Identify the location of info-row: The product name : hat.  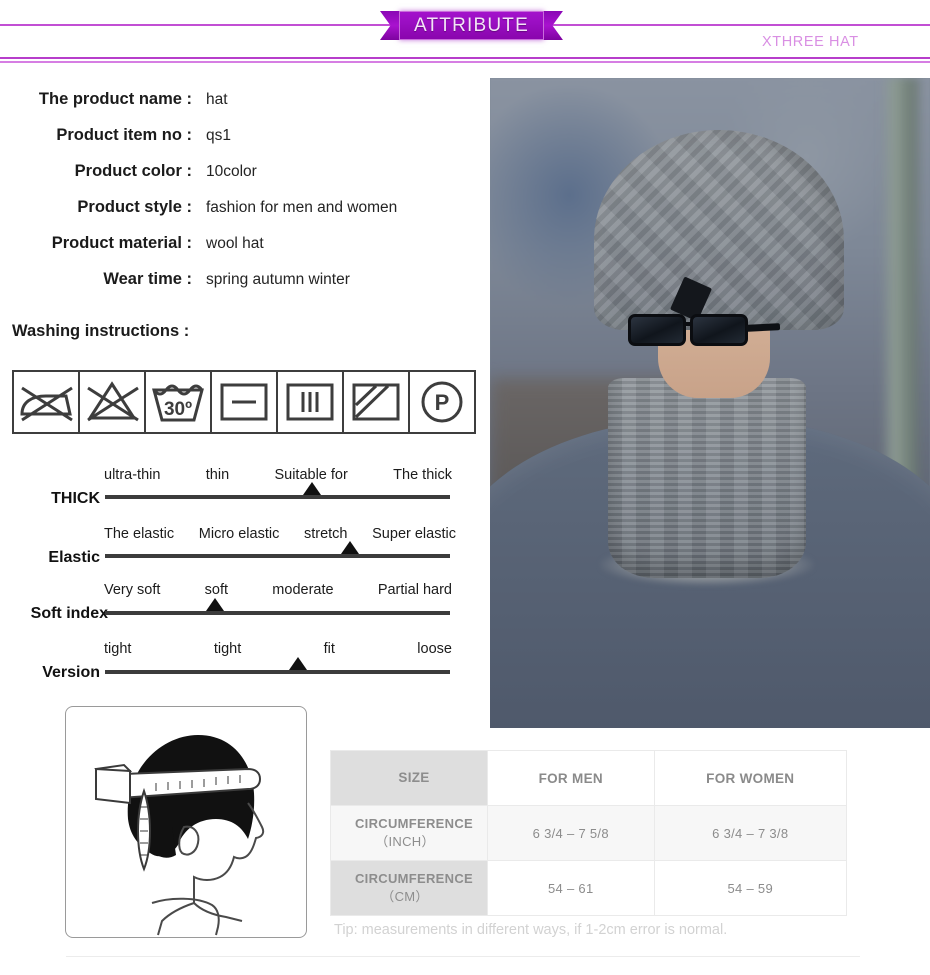
(235, 108).